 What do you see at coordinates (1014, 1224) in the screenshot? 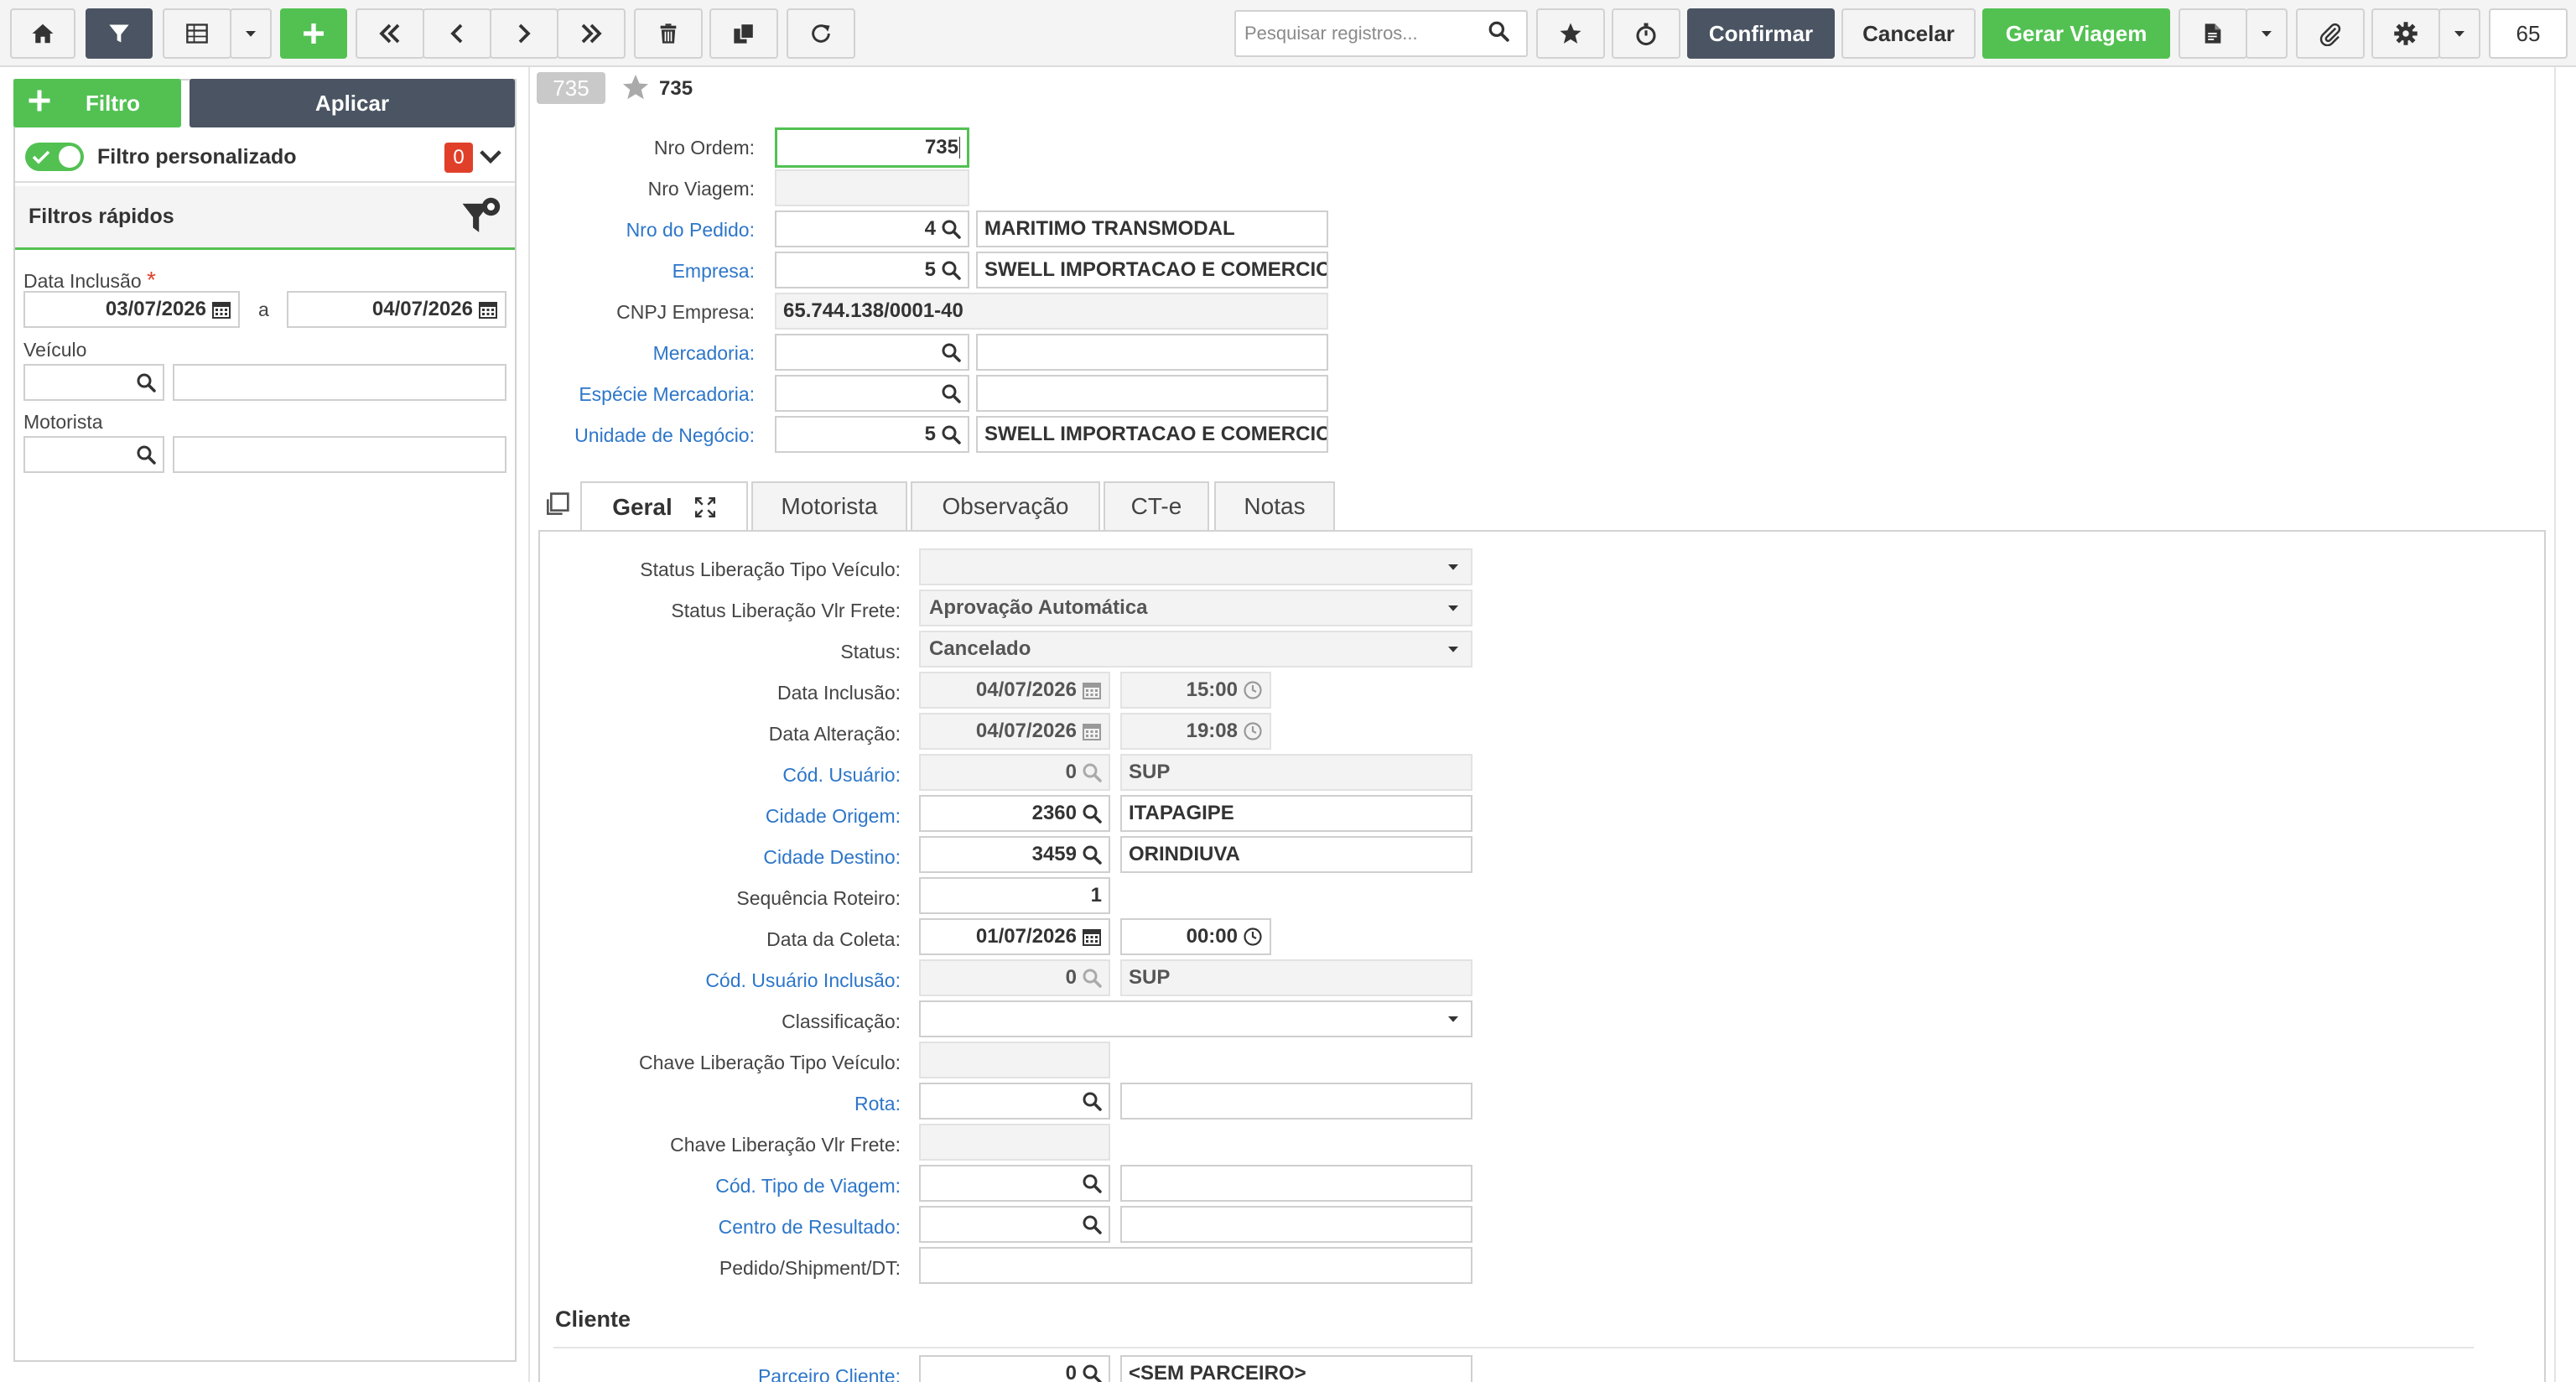
I see `centro-resultado-code-input` at bounding box center [1014, 1224].